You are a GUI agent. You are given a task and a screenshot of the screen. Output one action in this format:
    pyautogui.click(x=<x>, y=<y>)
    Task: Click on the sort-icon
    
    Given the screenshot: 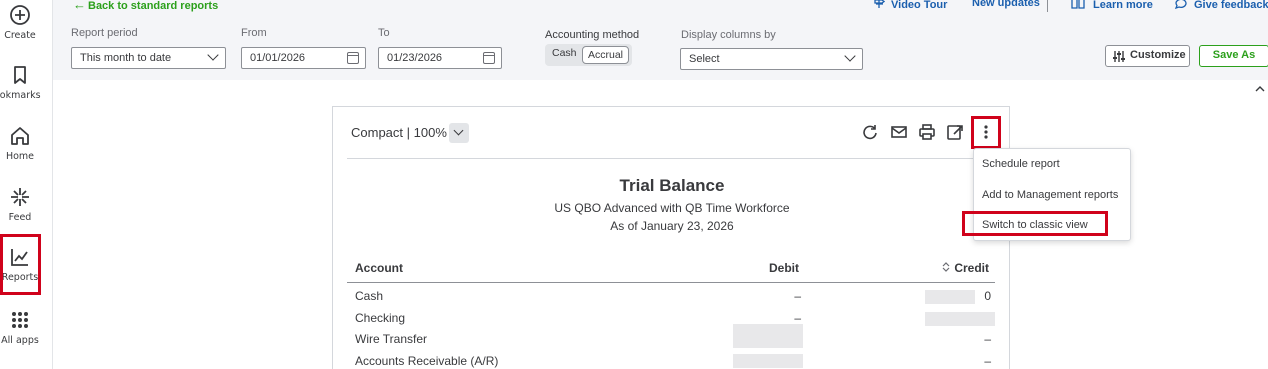 What is the action you would take?
    pyautogui.click(x=946, y=267)
    